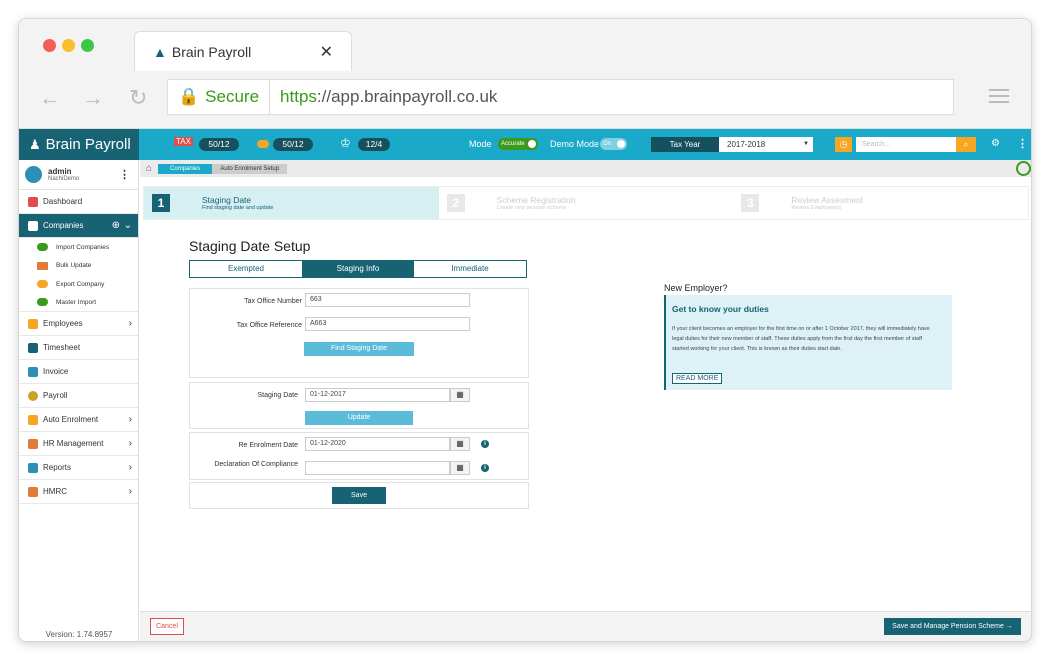  What do you see at coordinates (518, 144) in the screenshot?
I see `mode-toggle: Accurate` at bounding box center [518, 144].